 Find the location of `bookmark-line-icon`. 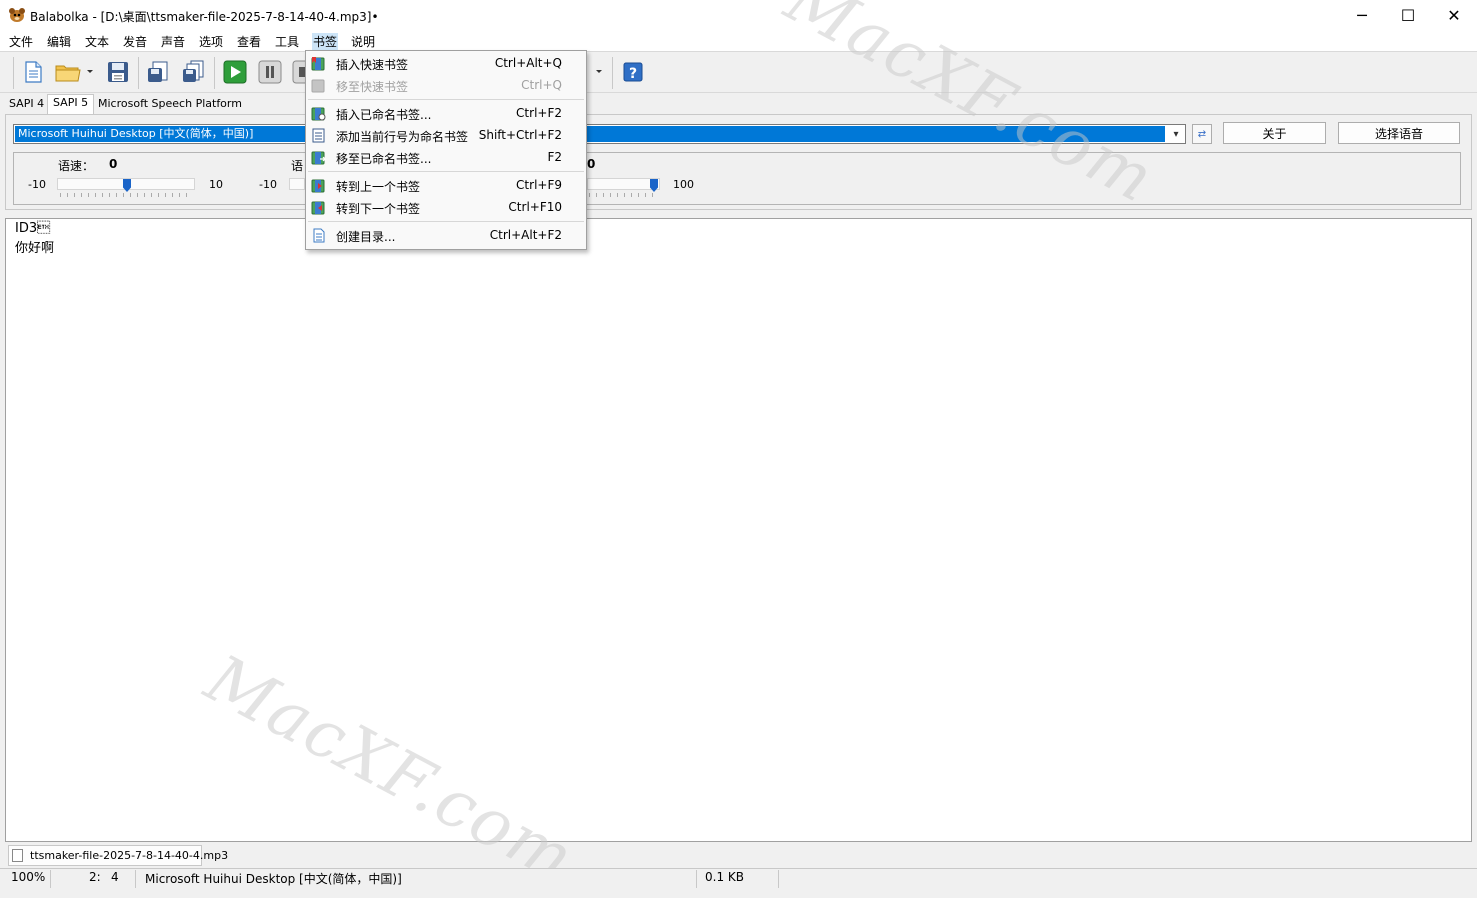

bookmark-line-icon is located at coordinates (318, 135).